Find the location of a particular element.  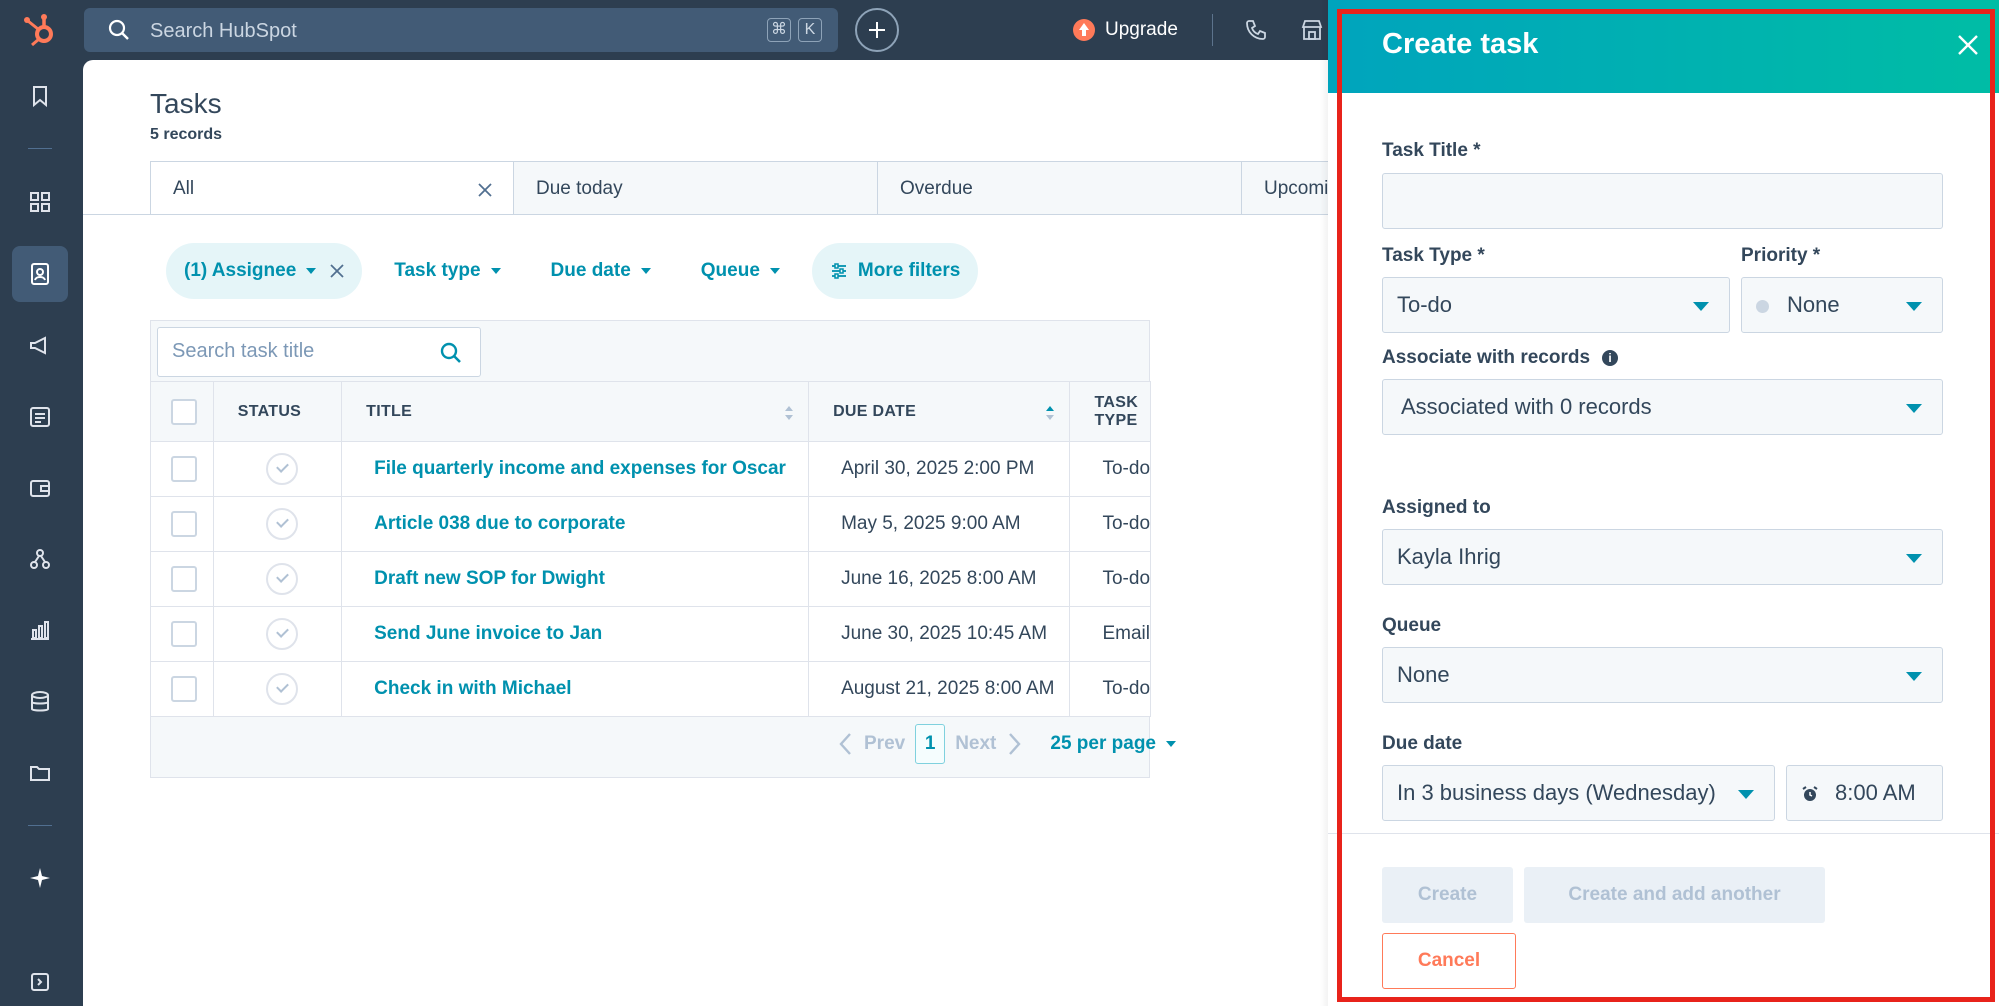

content-nav is located at coordinates (40, 417).